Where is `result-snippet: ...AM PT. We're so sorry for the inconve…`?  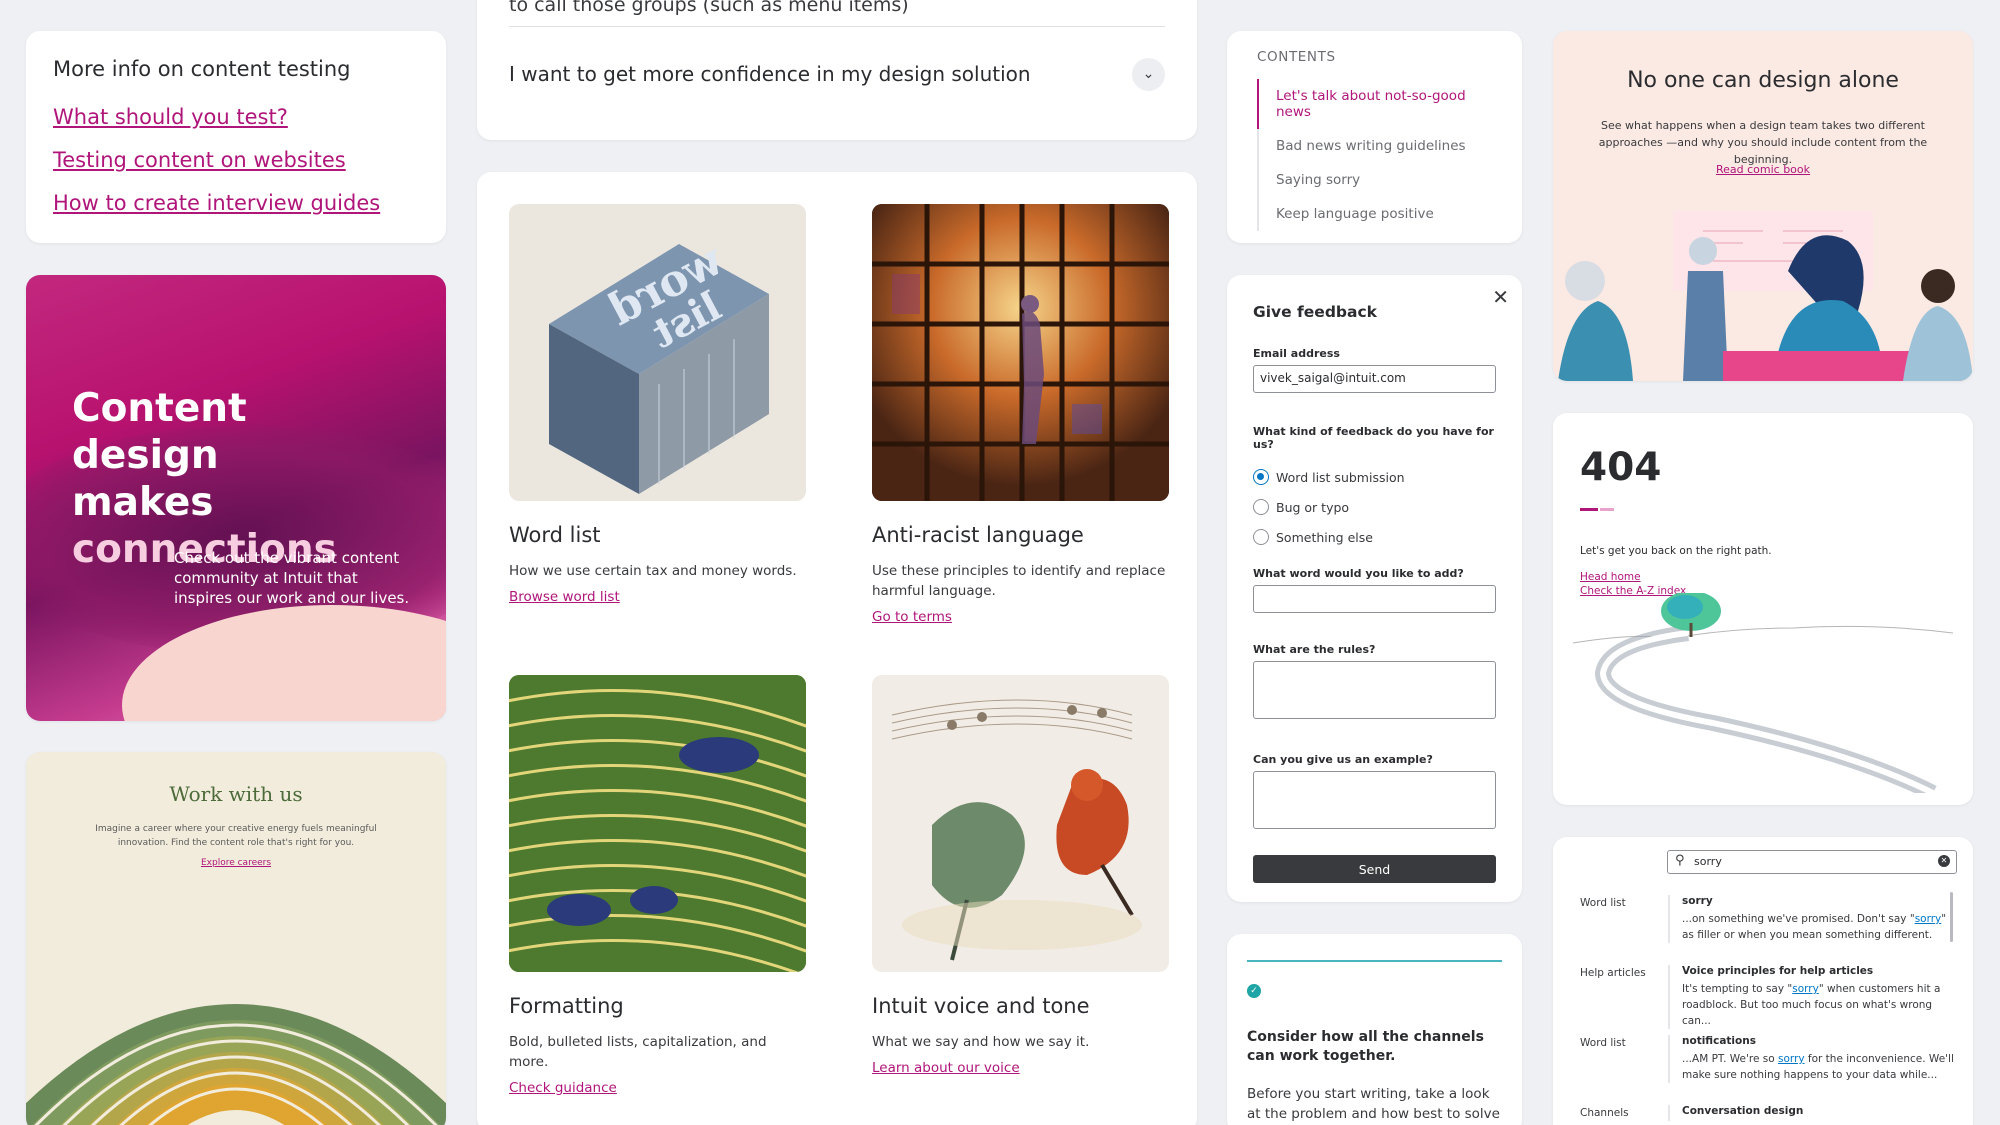
result-snippet: ...AM PT. We're so sorry for the inconve… is located at coordinates (1818, 1067).